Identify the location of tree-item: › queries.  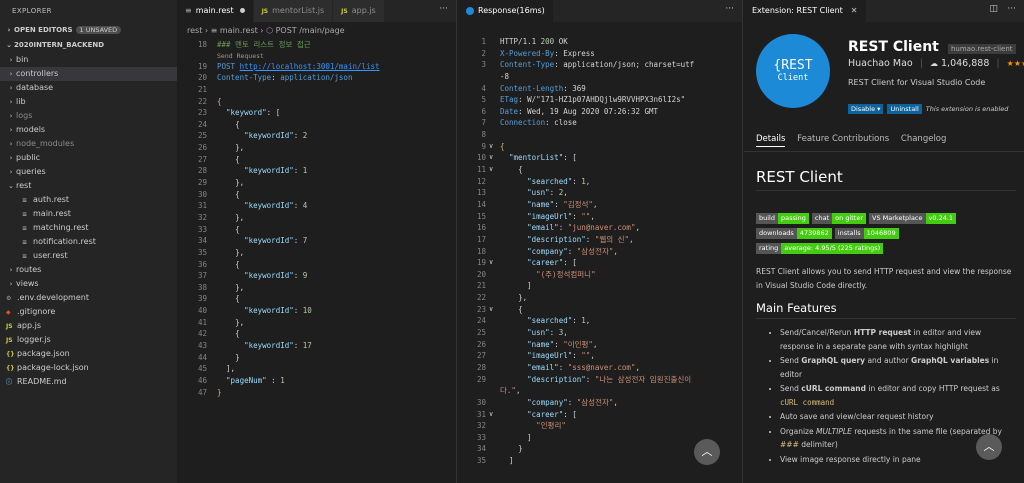
(88, 172).